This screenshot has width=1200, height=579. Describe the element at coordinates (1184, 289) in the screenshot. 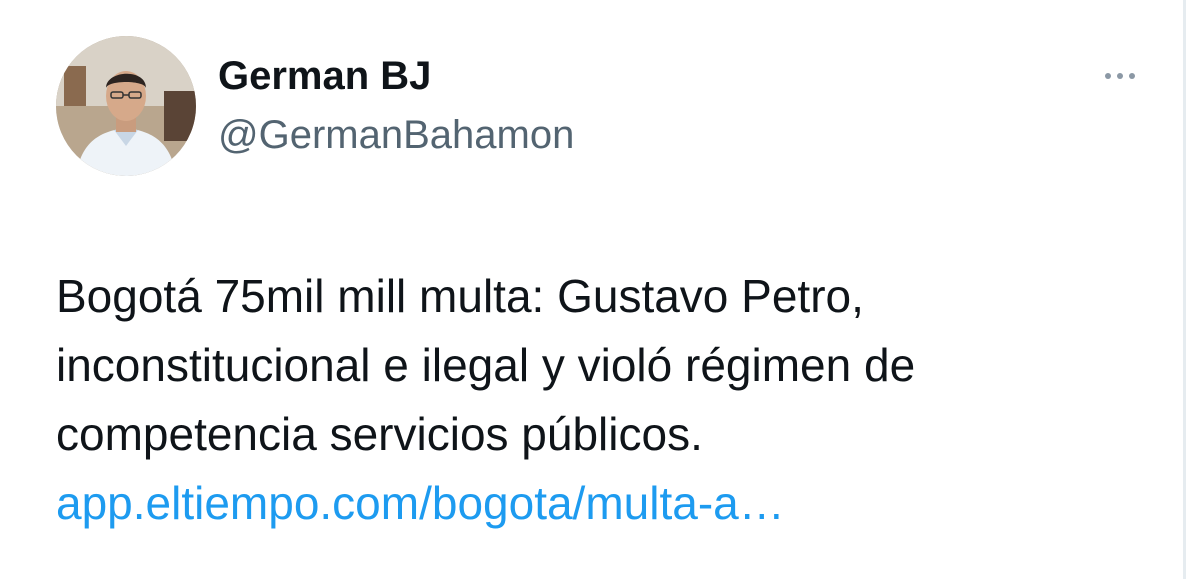

I see `divider` at that location.